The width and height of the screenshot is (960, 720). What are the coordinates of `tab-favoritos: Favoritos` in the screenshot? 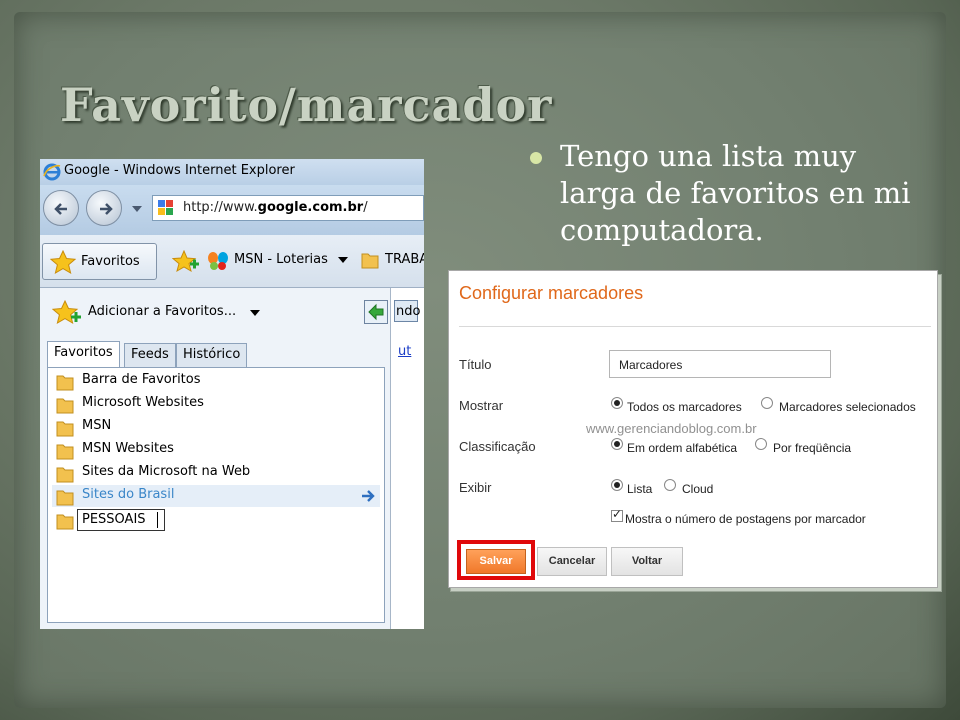 It's located at (83, 354).